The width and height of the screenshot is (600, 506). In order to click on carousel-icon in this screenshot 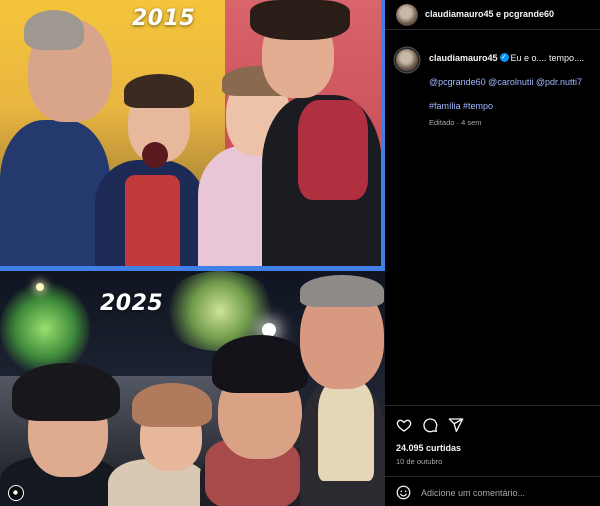, I will do `click(16, 493)`.